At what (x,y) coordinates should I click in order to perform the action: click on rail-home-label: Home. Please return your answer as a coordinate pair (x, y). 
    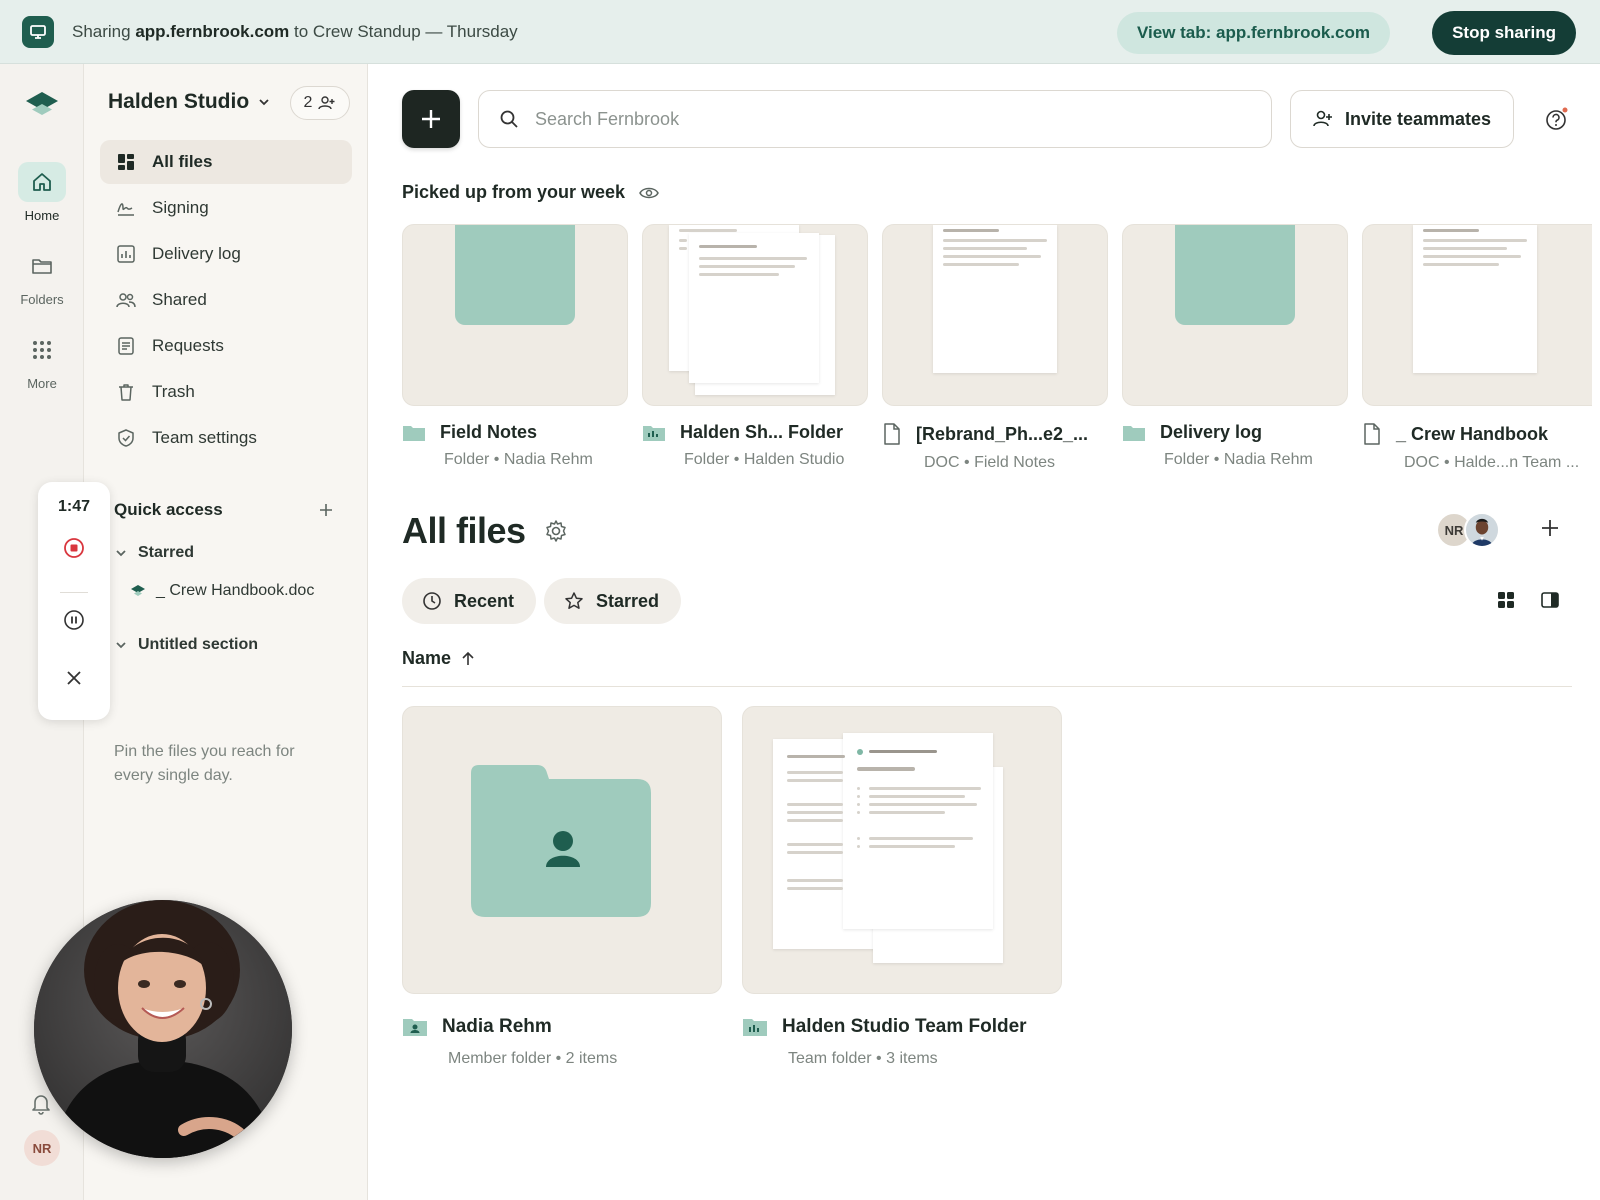
    Looking at the image, I should click on (42, 215).